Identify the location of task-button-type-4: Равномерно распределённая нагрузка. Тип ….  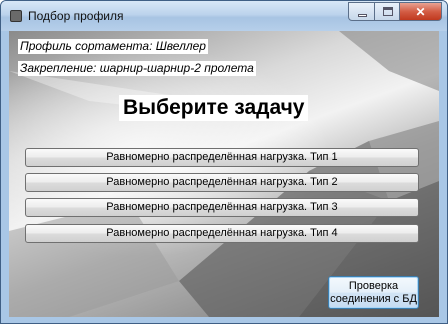
(222, 233).